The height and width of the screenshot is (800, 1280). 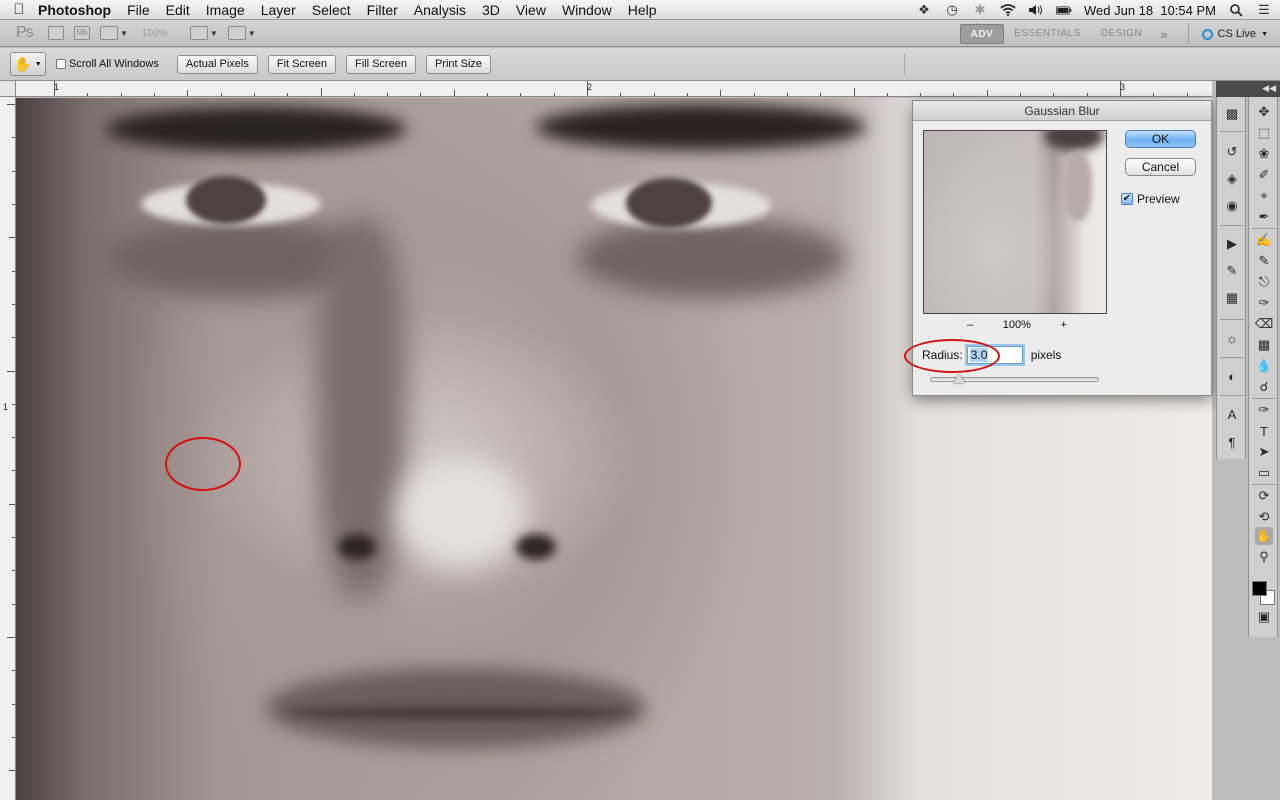 What do you see at coordinates (491, 10) in the screenshot?
I see `menu-3d: 3D` at bounding box center [491, 10].